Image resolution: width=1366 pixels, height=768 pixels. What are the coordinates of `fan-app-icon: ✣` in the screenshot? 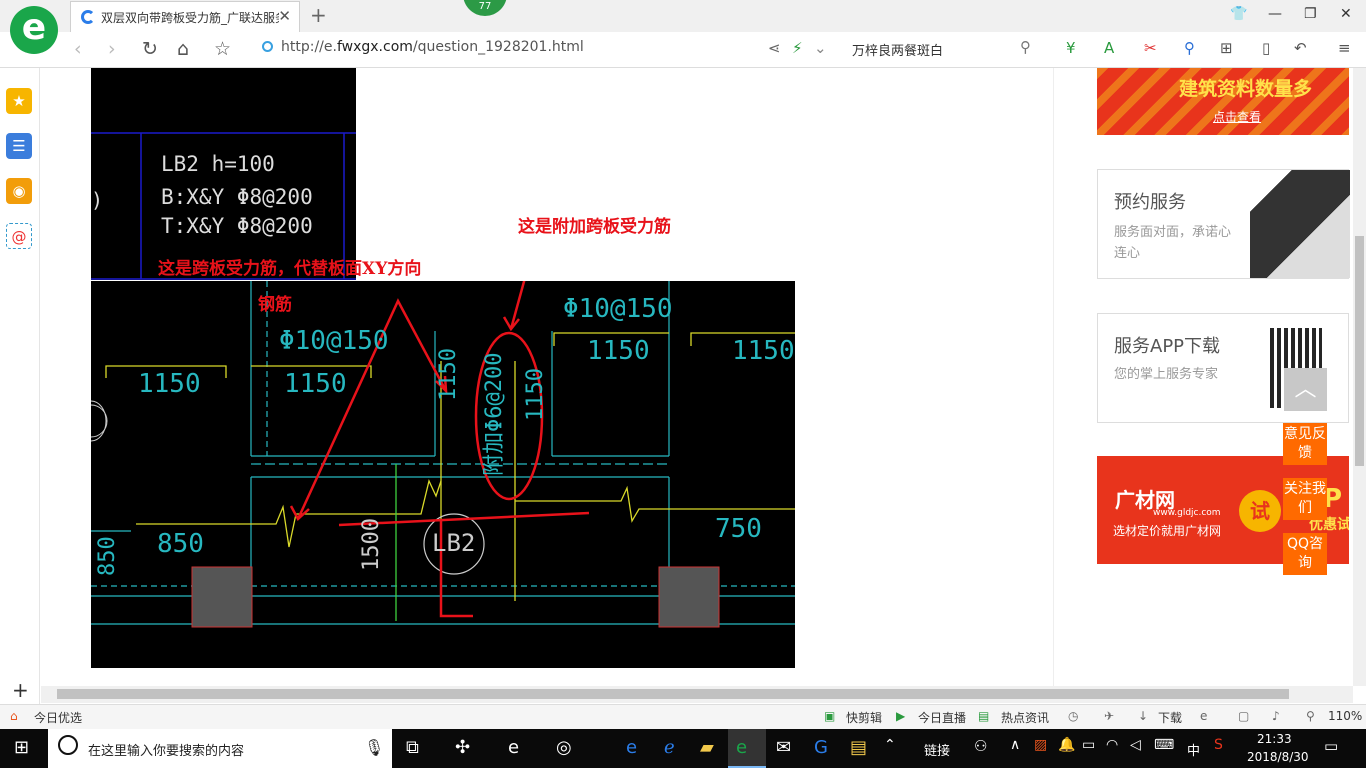 It's located at (462, 747).